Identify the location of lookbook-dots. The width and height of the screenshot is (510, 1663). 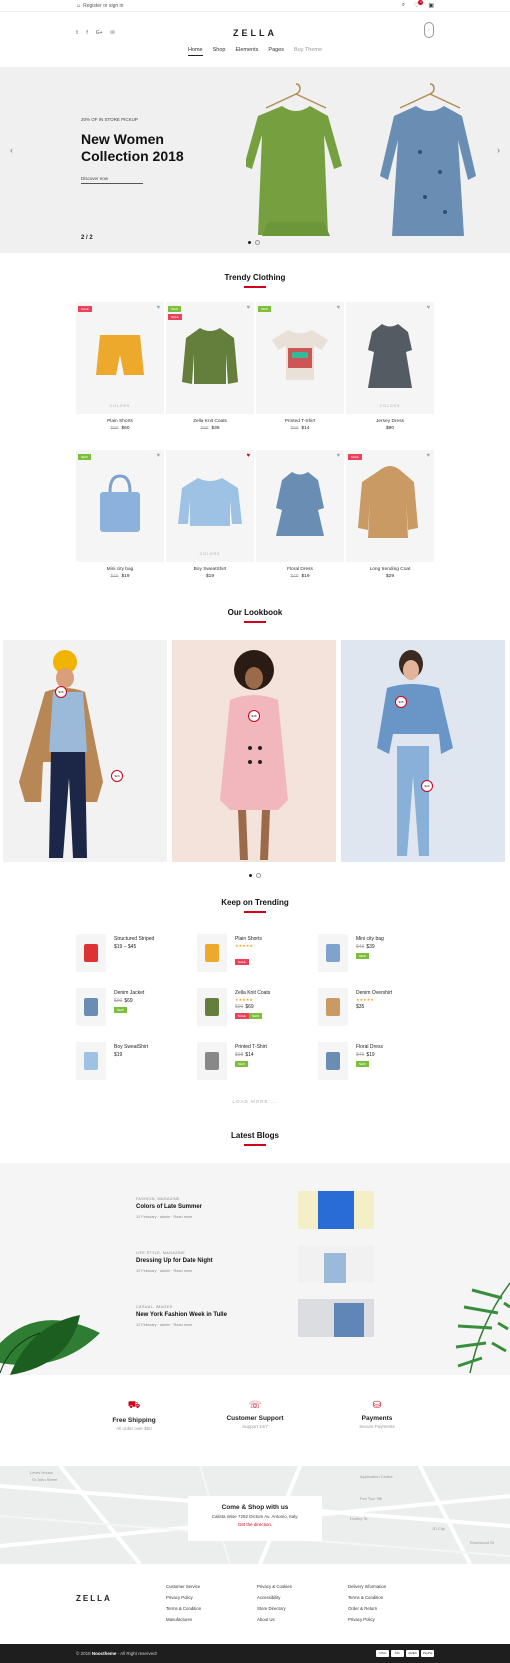
(255, 875).